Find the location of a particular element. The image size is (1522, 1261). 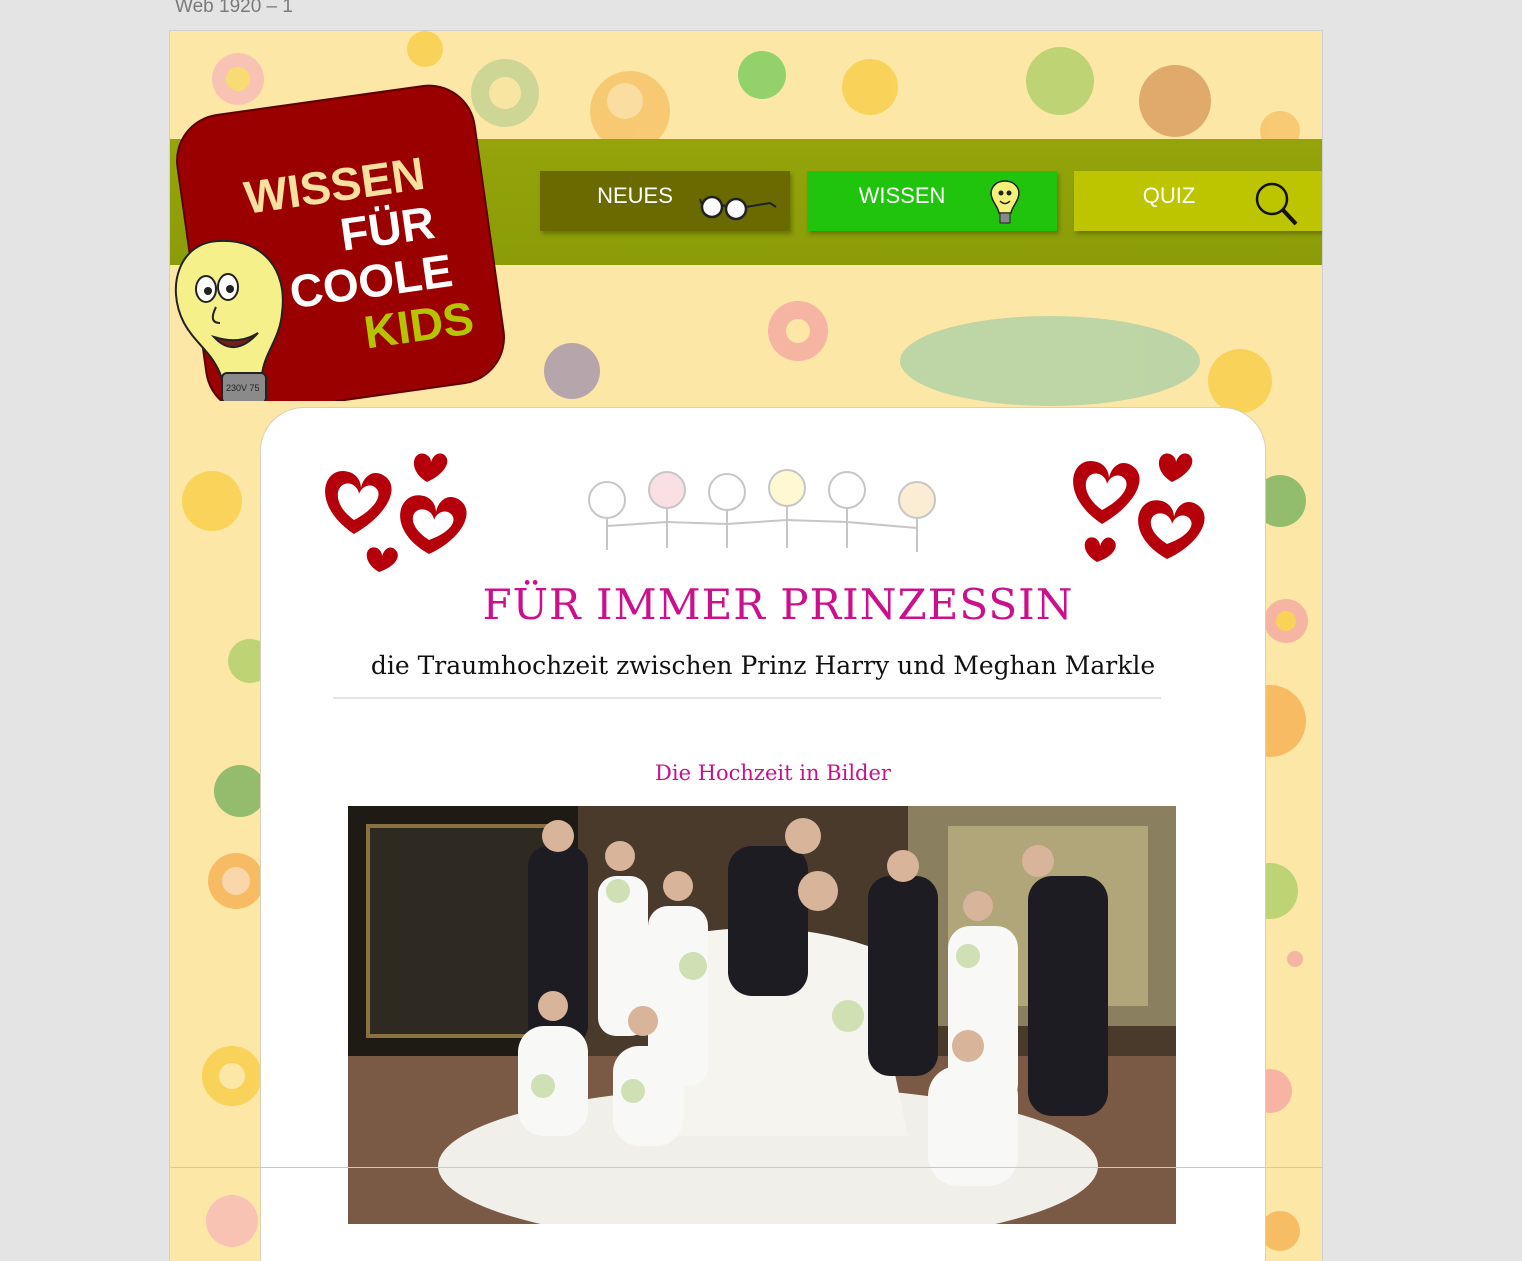

bulb-text: 230V 75 is located at coordinates (243, 388).